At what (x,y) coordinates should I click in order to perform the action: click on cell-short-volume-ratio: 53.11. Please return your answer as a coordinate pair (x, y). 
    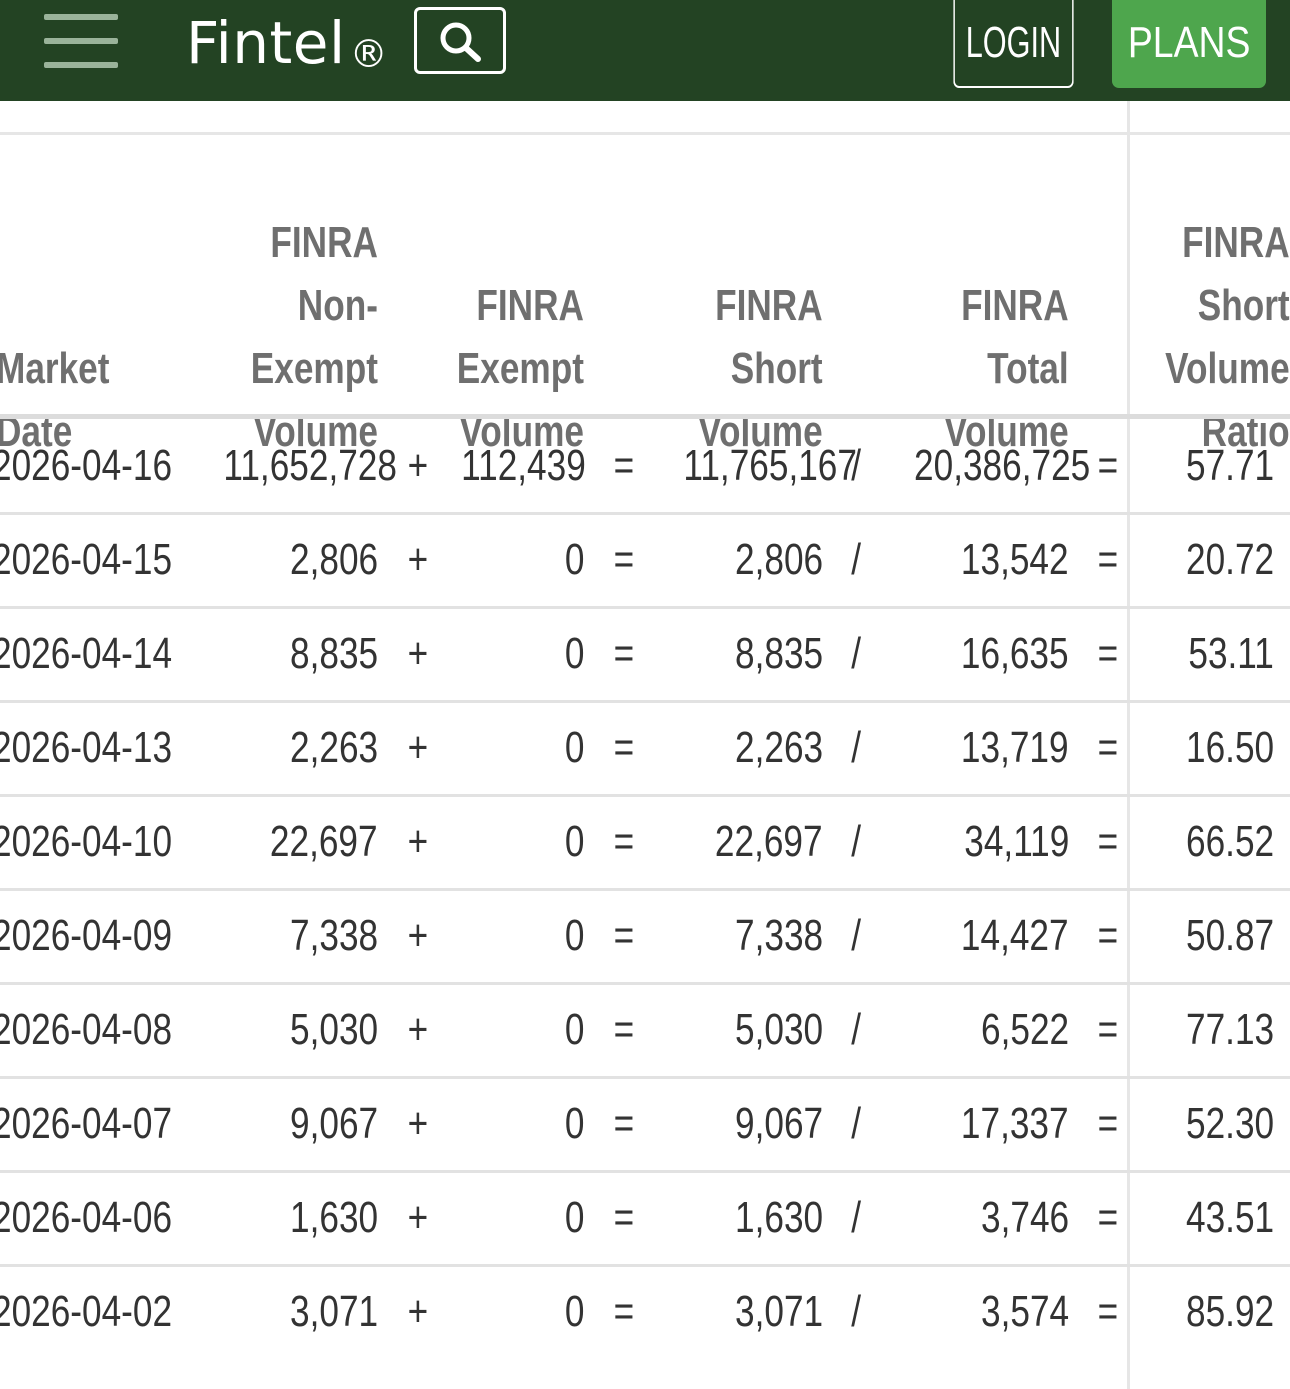
    Looking at the image, I should click on (1231, 653).